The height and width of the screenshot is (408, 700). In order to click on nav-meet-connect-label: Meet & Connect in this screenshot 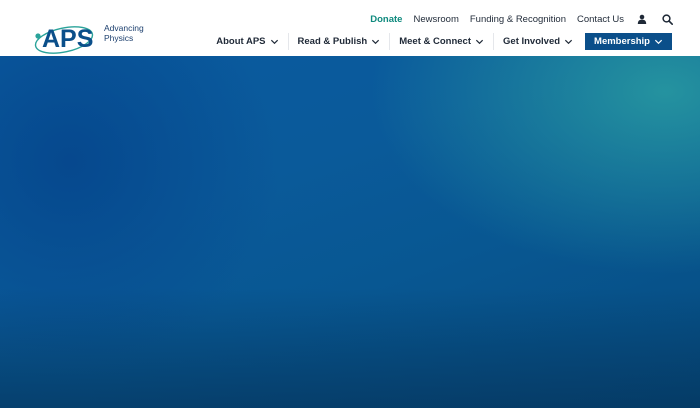, I will do `click(435, 41)`.